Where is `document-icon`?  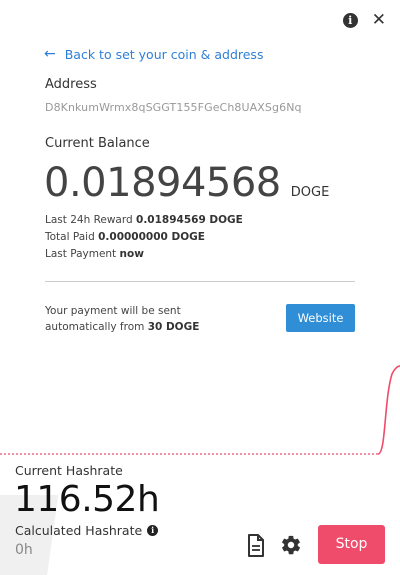 document-icon is located at coordinates (256, 545).